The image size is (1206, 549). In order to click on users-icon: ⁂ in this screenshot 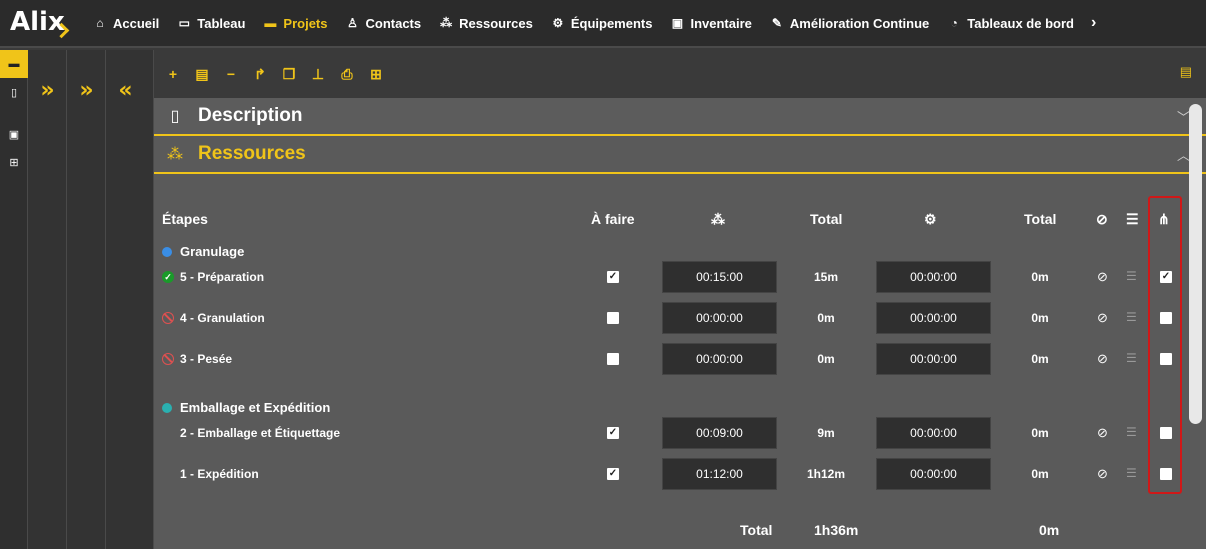, I will do `click(175, 154)`.